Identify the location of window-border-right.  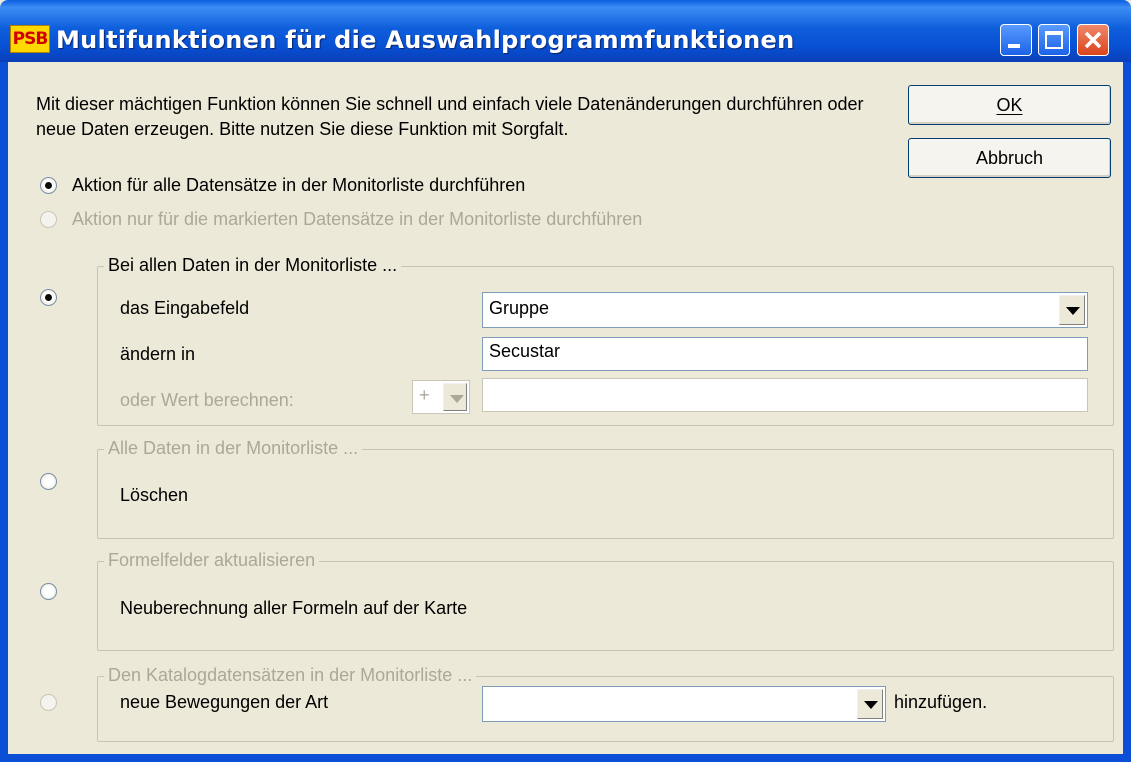
(1127, 412).